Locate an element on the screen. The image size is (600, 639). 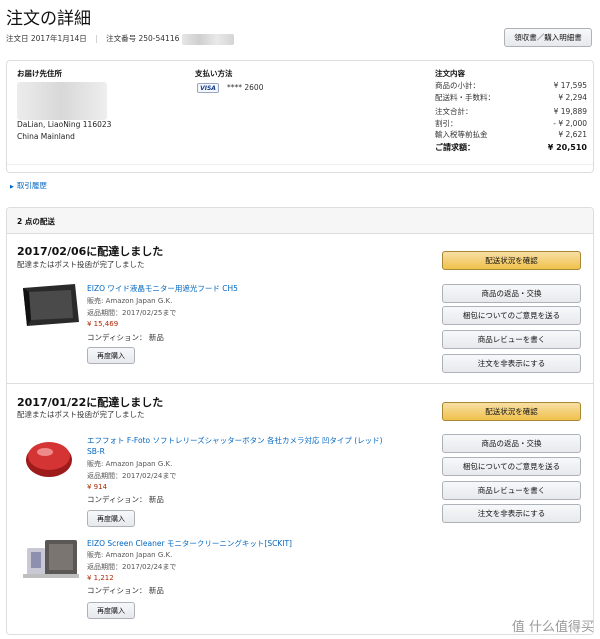
product-title-link-cont: SB-R is located at coordinates (96, 451).